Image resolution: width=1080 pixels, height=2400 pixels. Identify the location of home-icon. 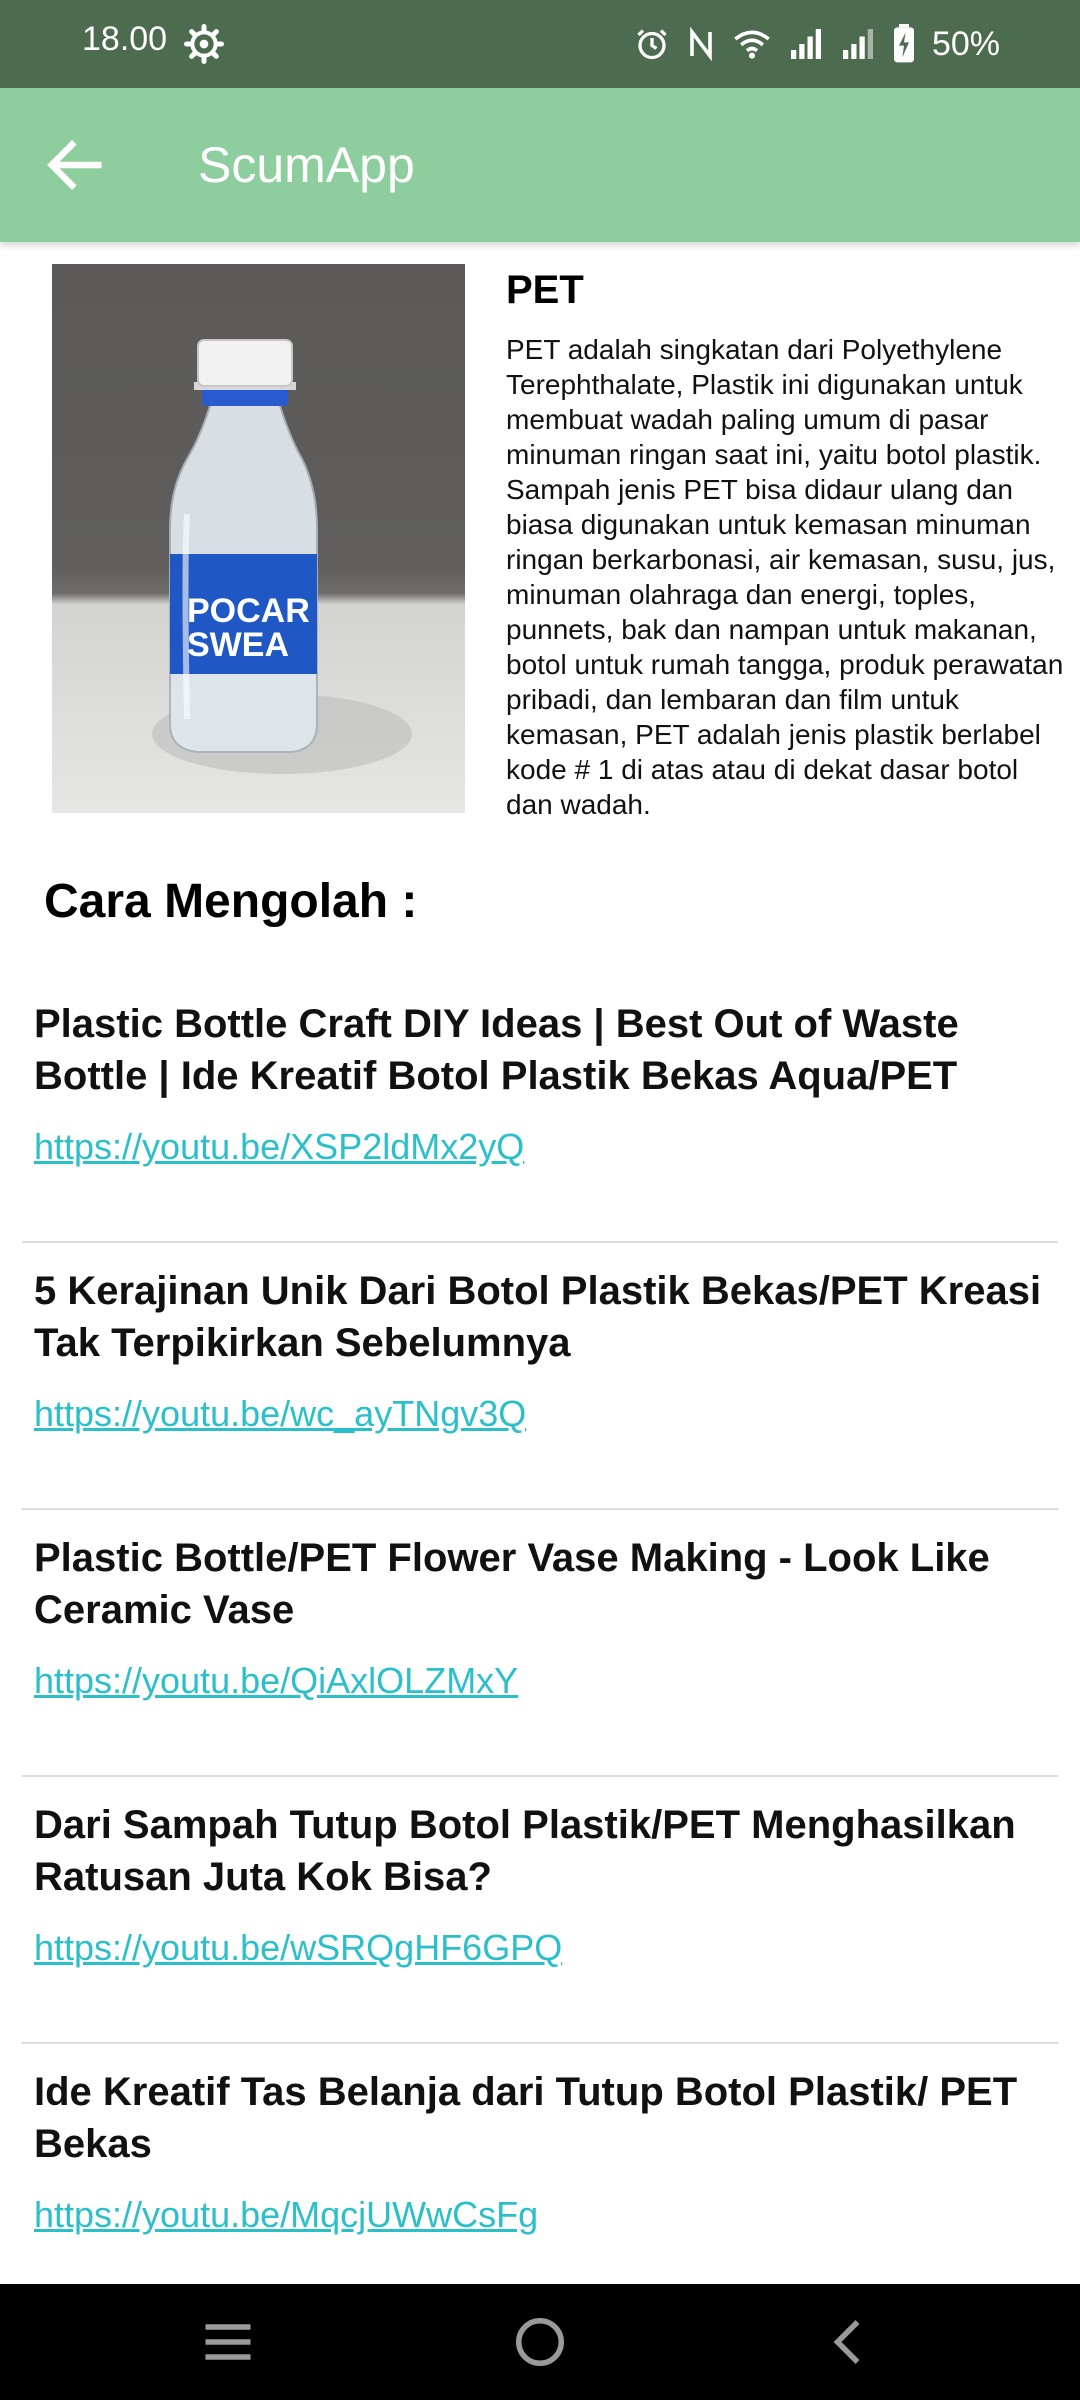
(540, 2342).